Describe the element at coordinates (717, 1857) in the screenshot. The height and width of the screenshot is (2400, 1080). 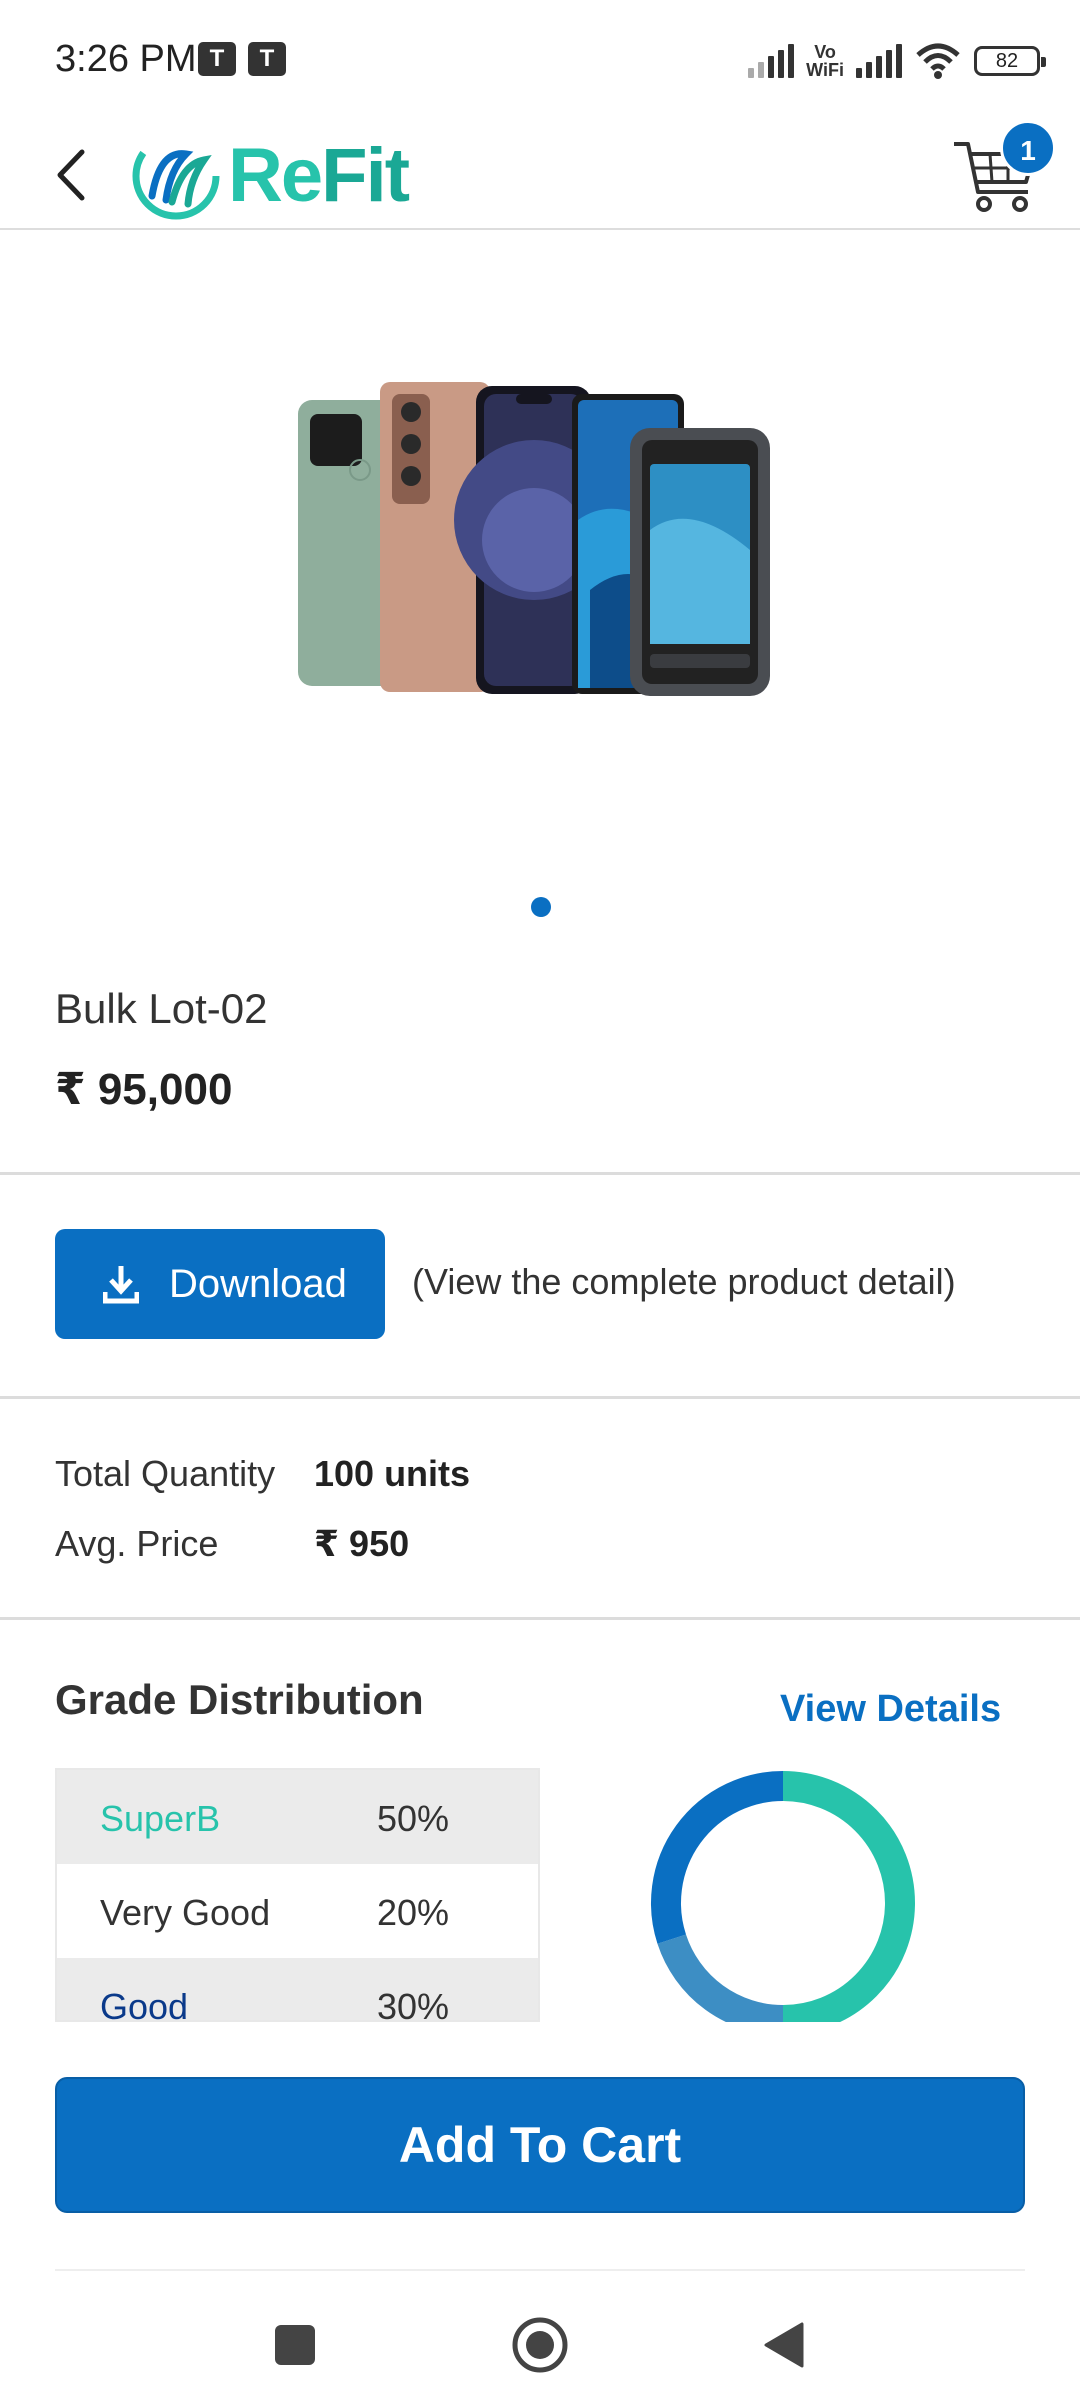
I see `donut-slice-good` at that location.